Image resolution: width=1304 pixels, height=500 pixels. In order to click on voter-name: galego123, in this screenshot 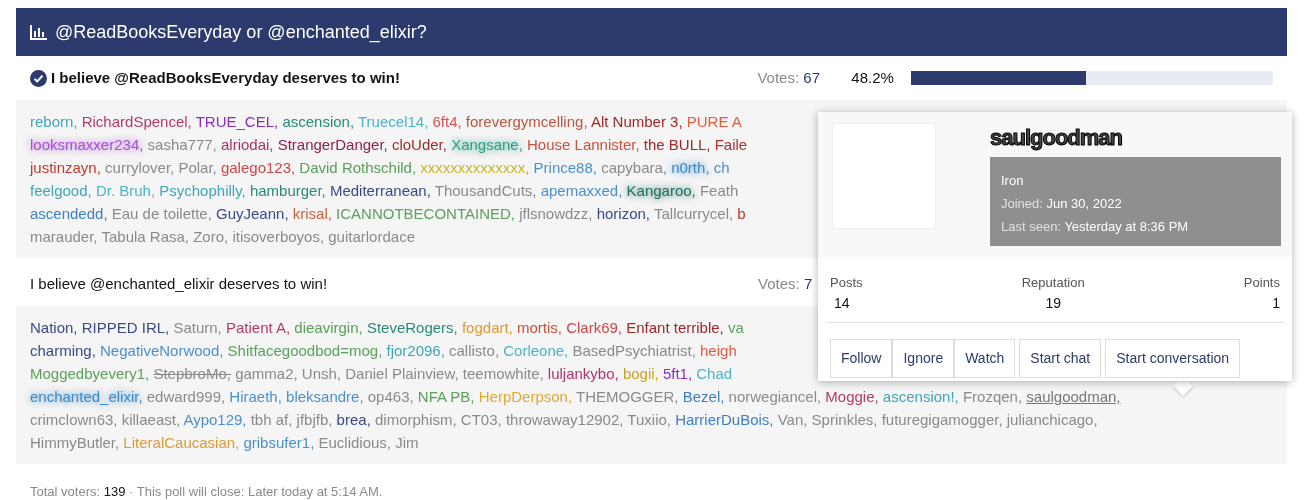, I will do `click(258, 167)`.